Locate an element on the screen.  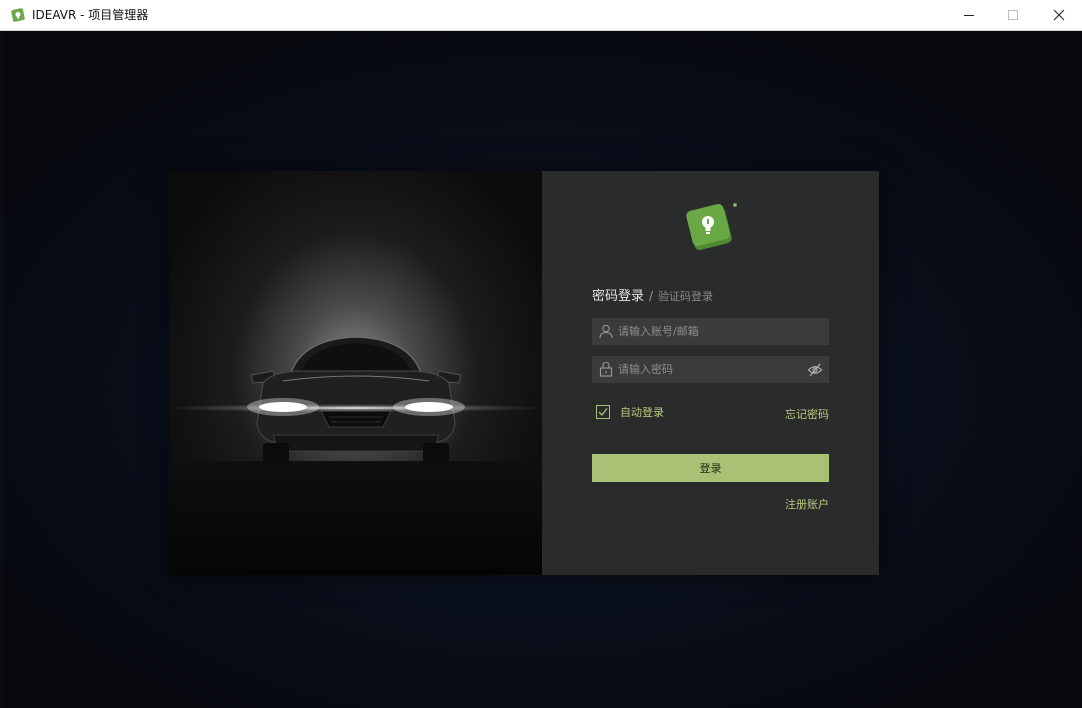
window-titlebar: IDEAVR - 项目管理器 is located at coordinates (541, 15).